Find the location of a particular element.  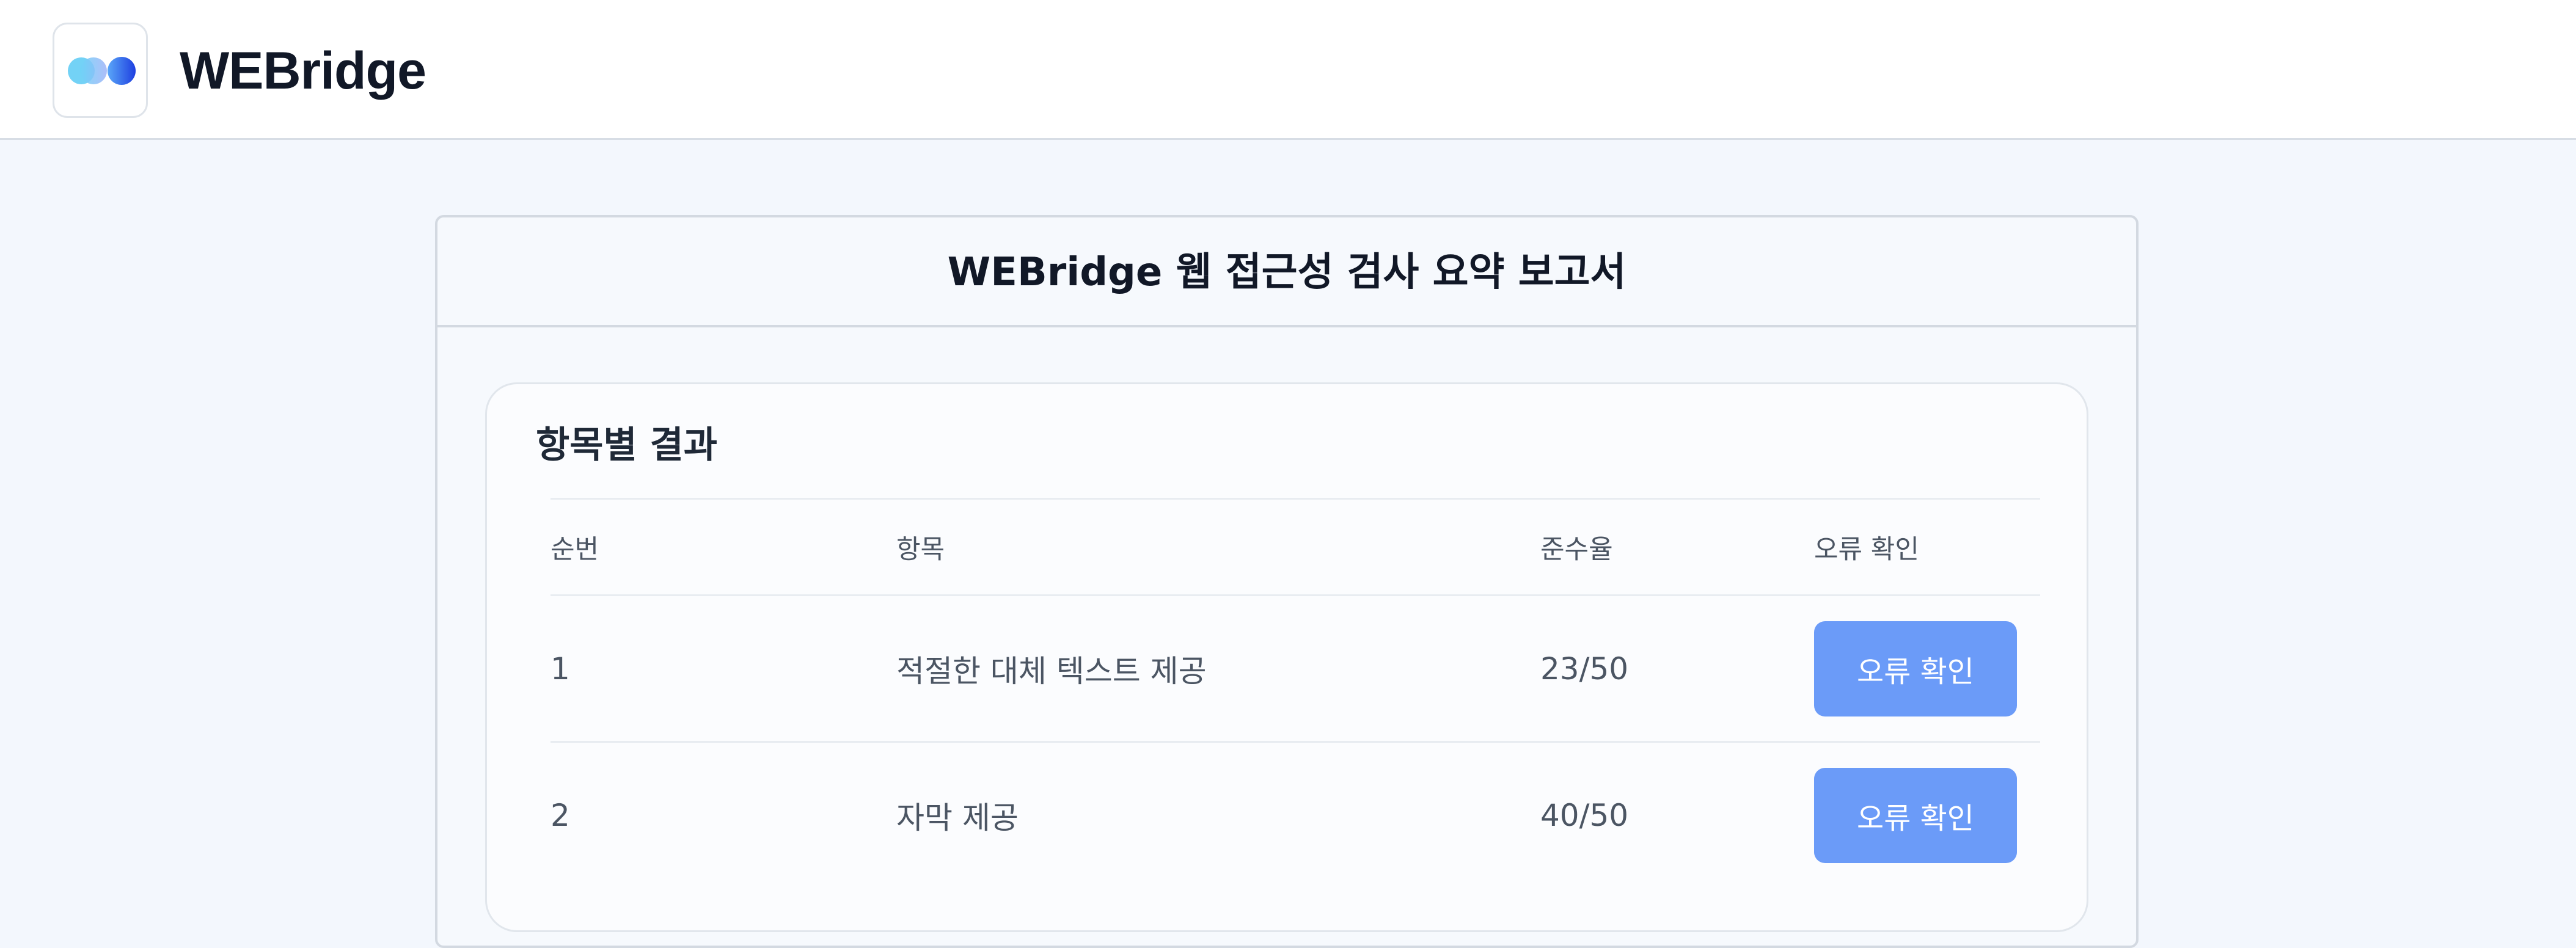

table-row: 2 자막 제공 40/50 오류 확인 is located at coordinates (1295, 815).